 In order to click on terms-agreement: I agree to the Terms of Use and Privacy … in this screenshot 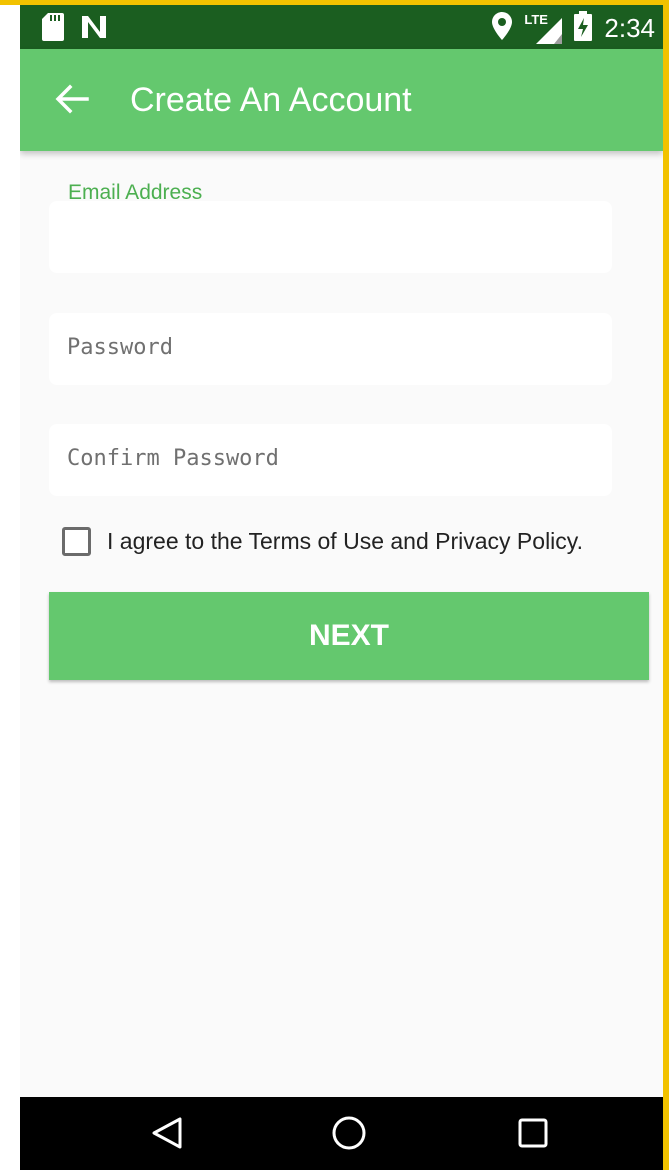, I will do `click(322, 541)`.